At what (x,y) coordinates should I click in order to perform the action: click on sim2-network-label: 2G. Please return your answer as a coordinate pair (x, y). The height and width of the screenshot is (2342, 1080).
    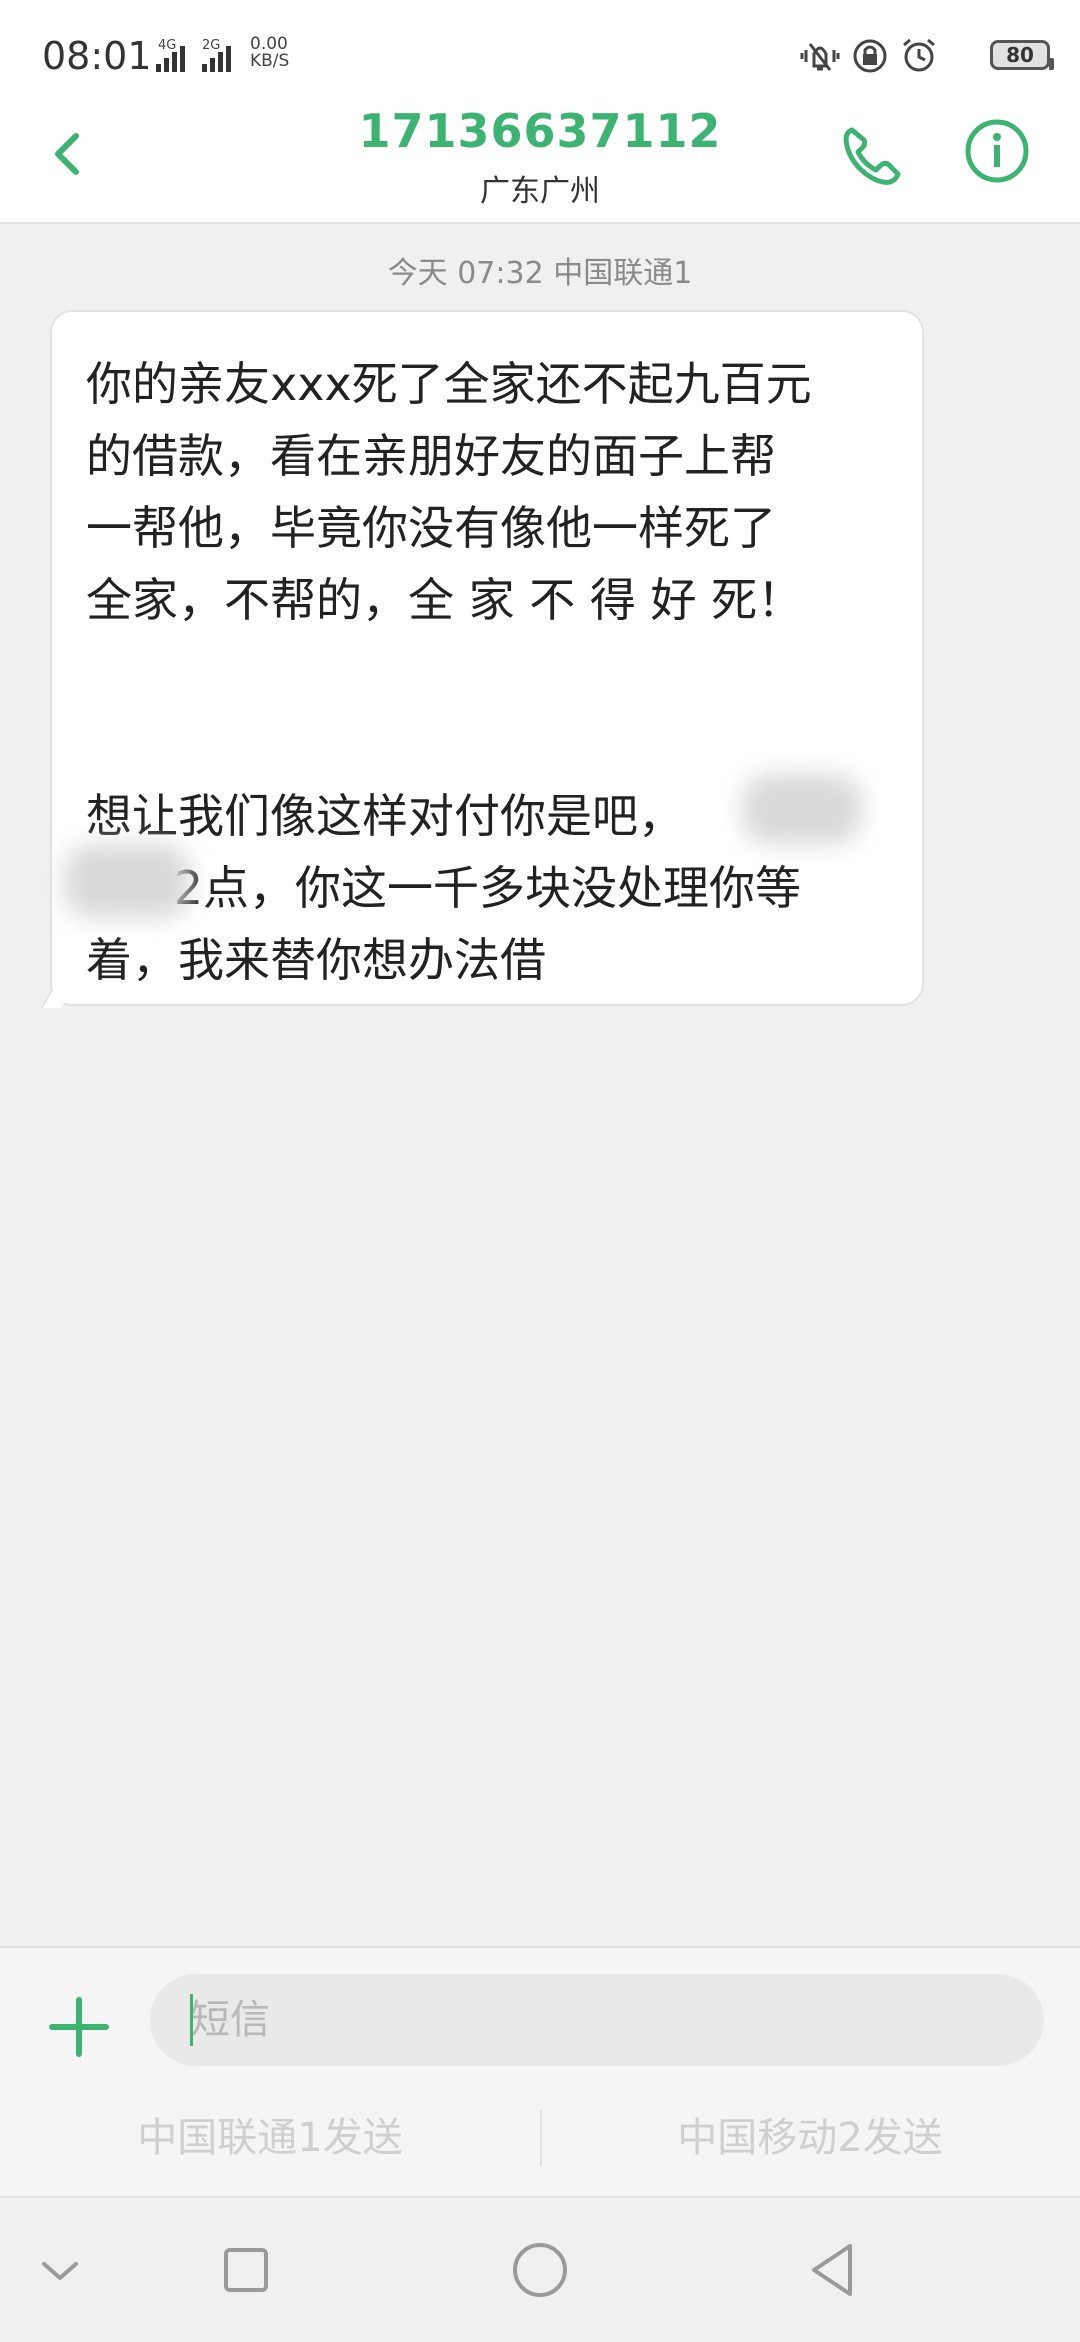
    Looking at the image, I should click on (211, 45).